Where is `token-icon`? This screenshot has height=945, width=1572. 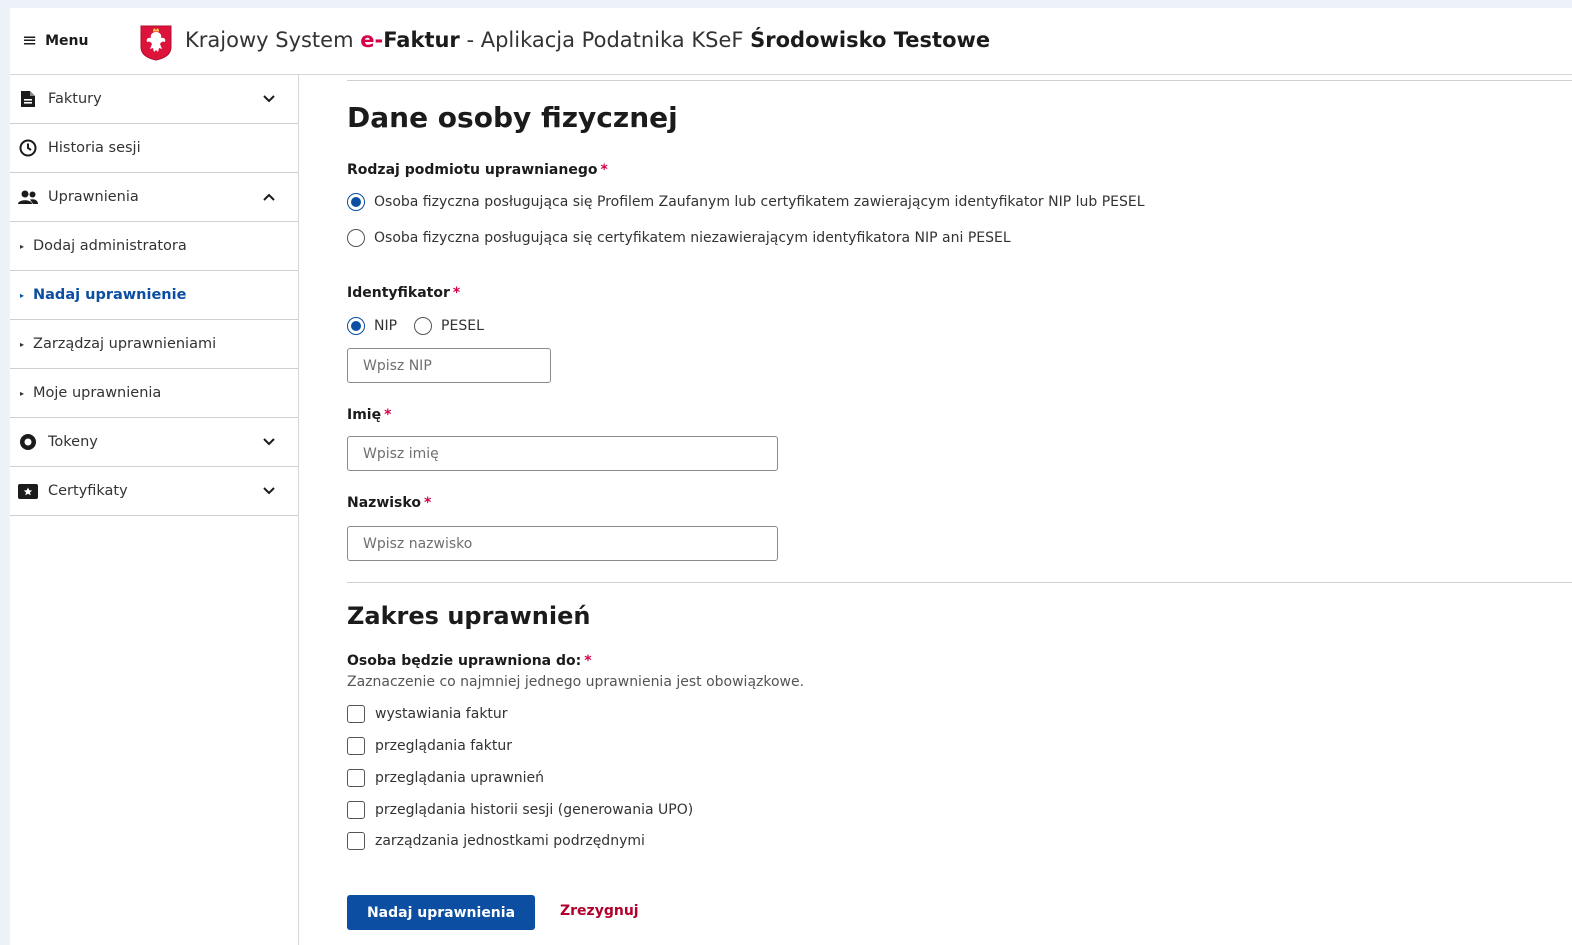 token-icon is located at coordinates (28, 442).